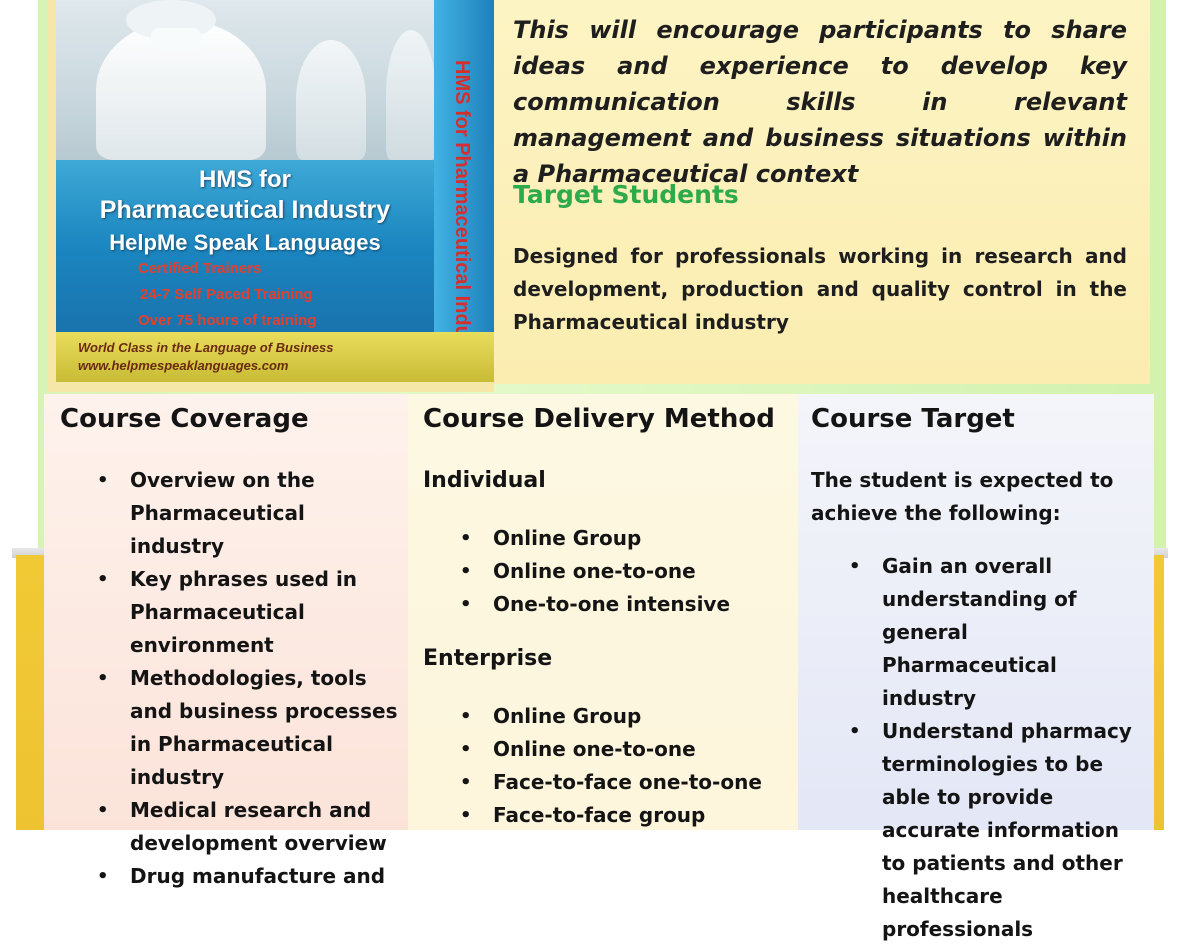 Image resolution: width=1200 pixels, height=946 pixels. Describe the element at coordinates (183, 365) in the screenshot. I see `box-website: www.helpmespeaklanguages.com` at that location.